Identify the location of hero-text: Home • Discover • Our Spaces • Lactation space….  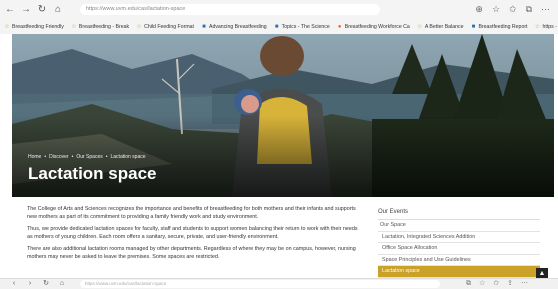
(92, 169).